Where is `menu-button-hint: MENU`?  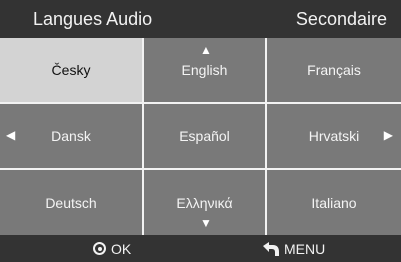 menu-button-hint: MENU is located at coordinates (293, 248).